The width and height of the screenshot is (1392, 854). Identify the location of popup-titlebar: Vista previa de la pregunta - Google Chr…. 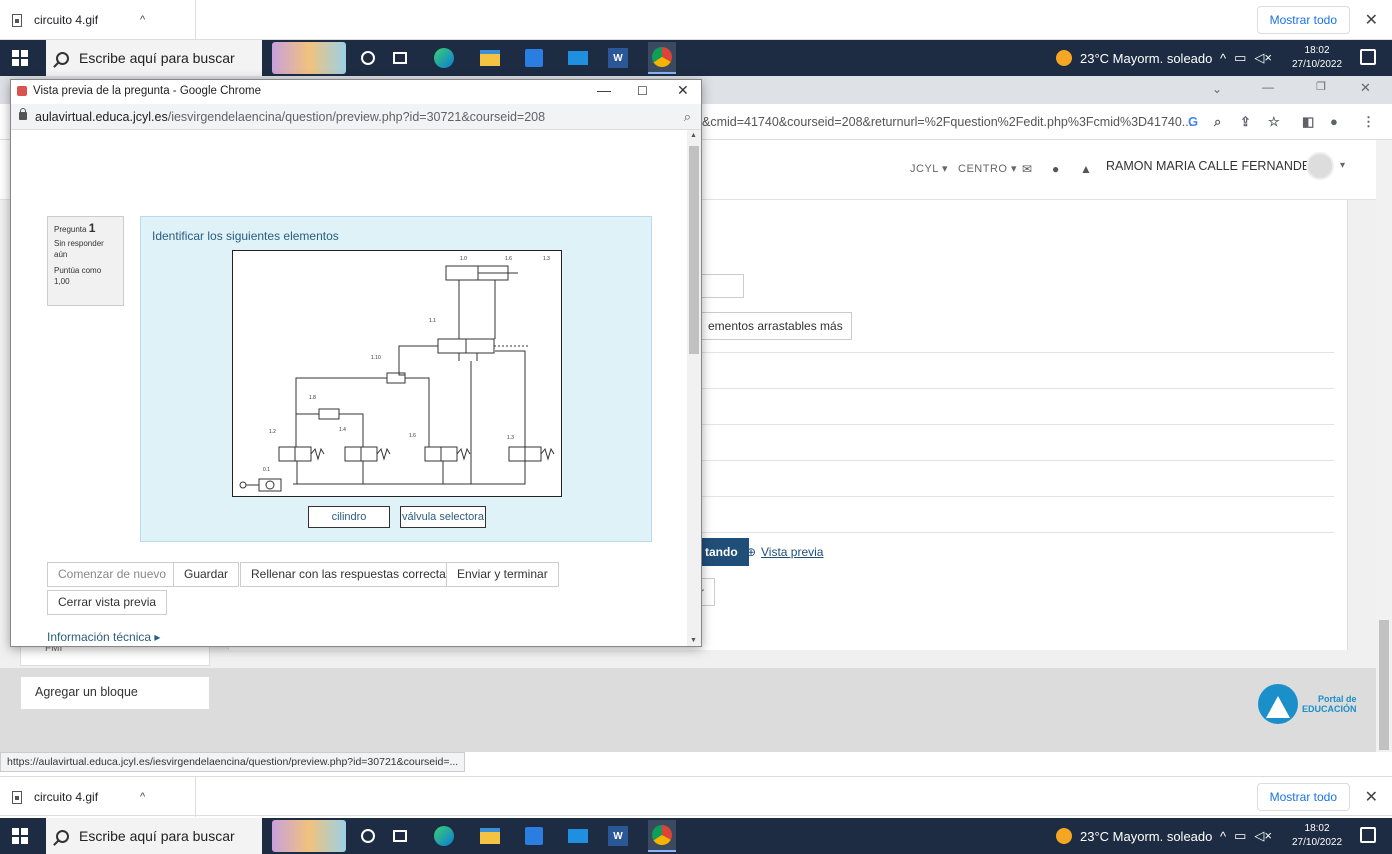
(356, 92).